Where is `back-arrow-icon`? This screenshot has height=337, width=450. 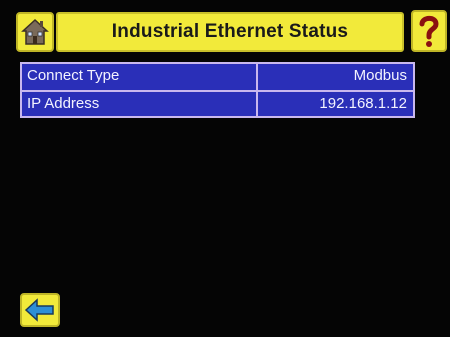 back-arrow-icon is located at coordinates (39, 310).